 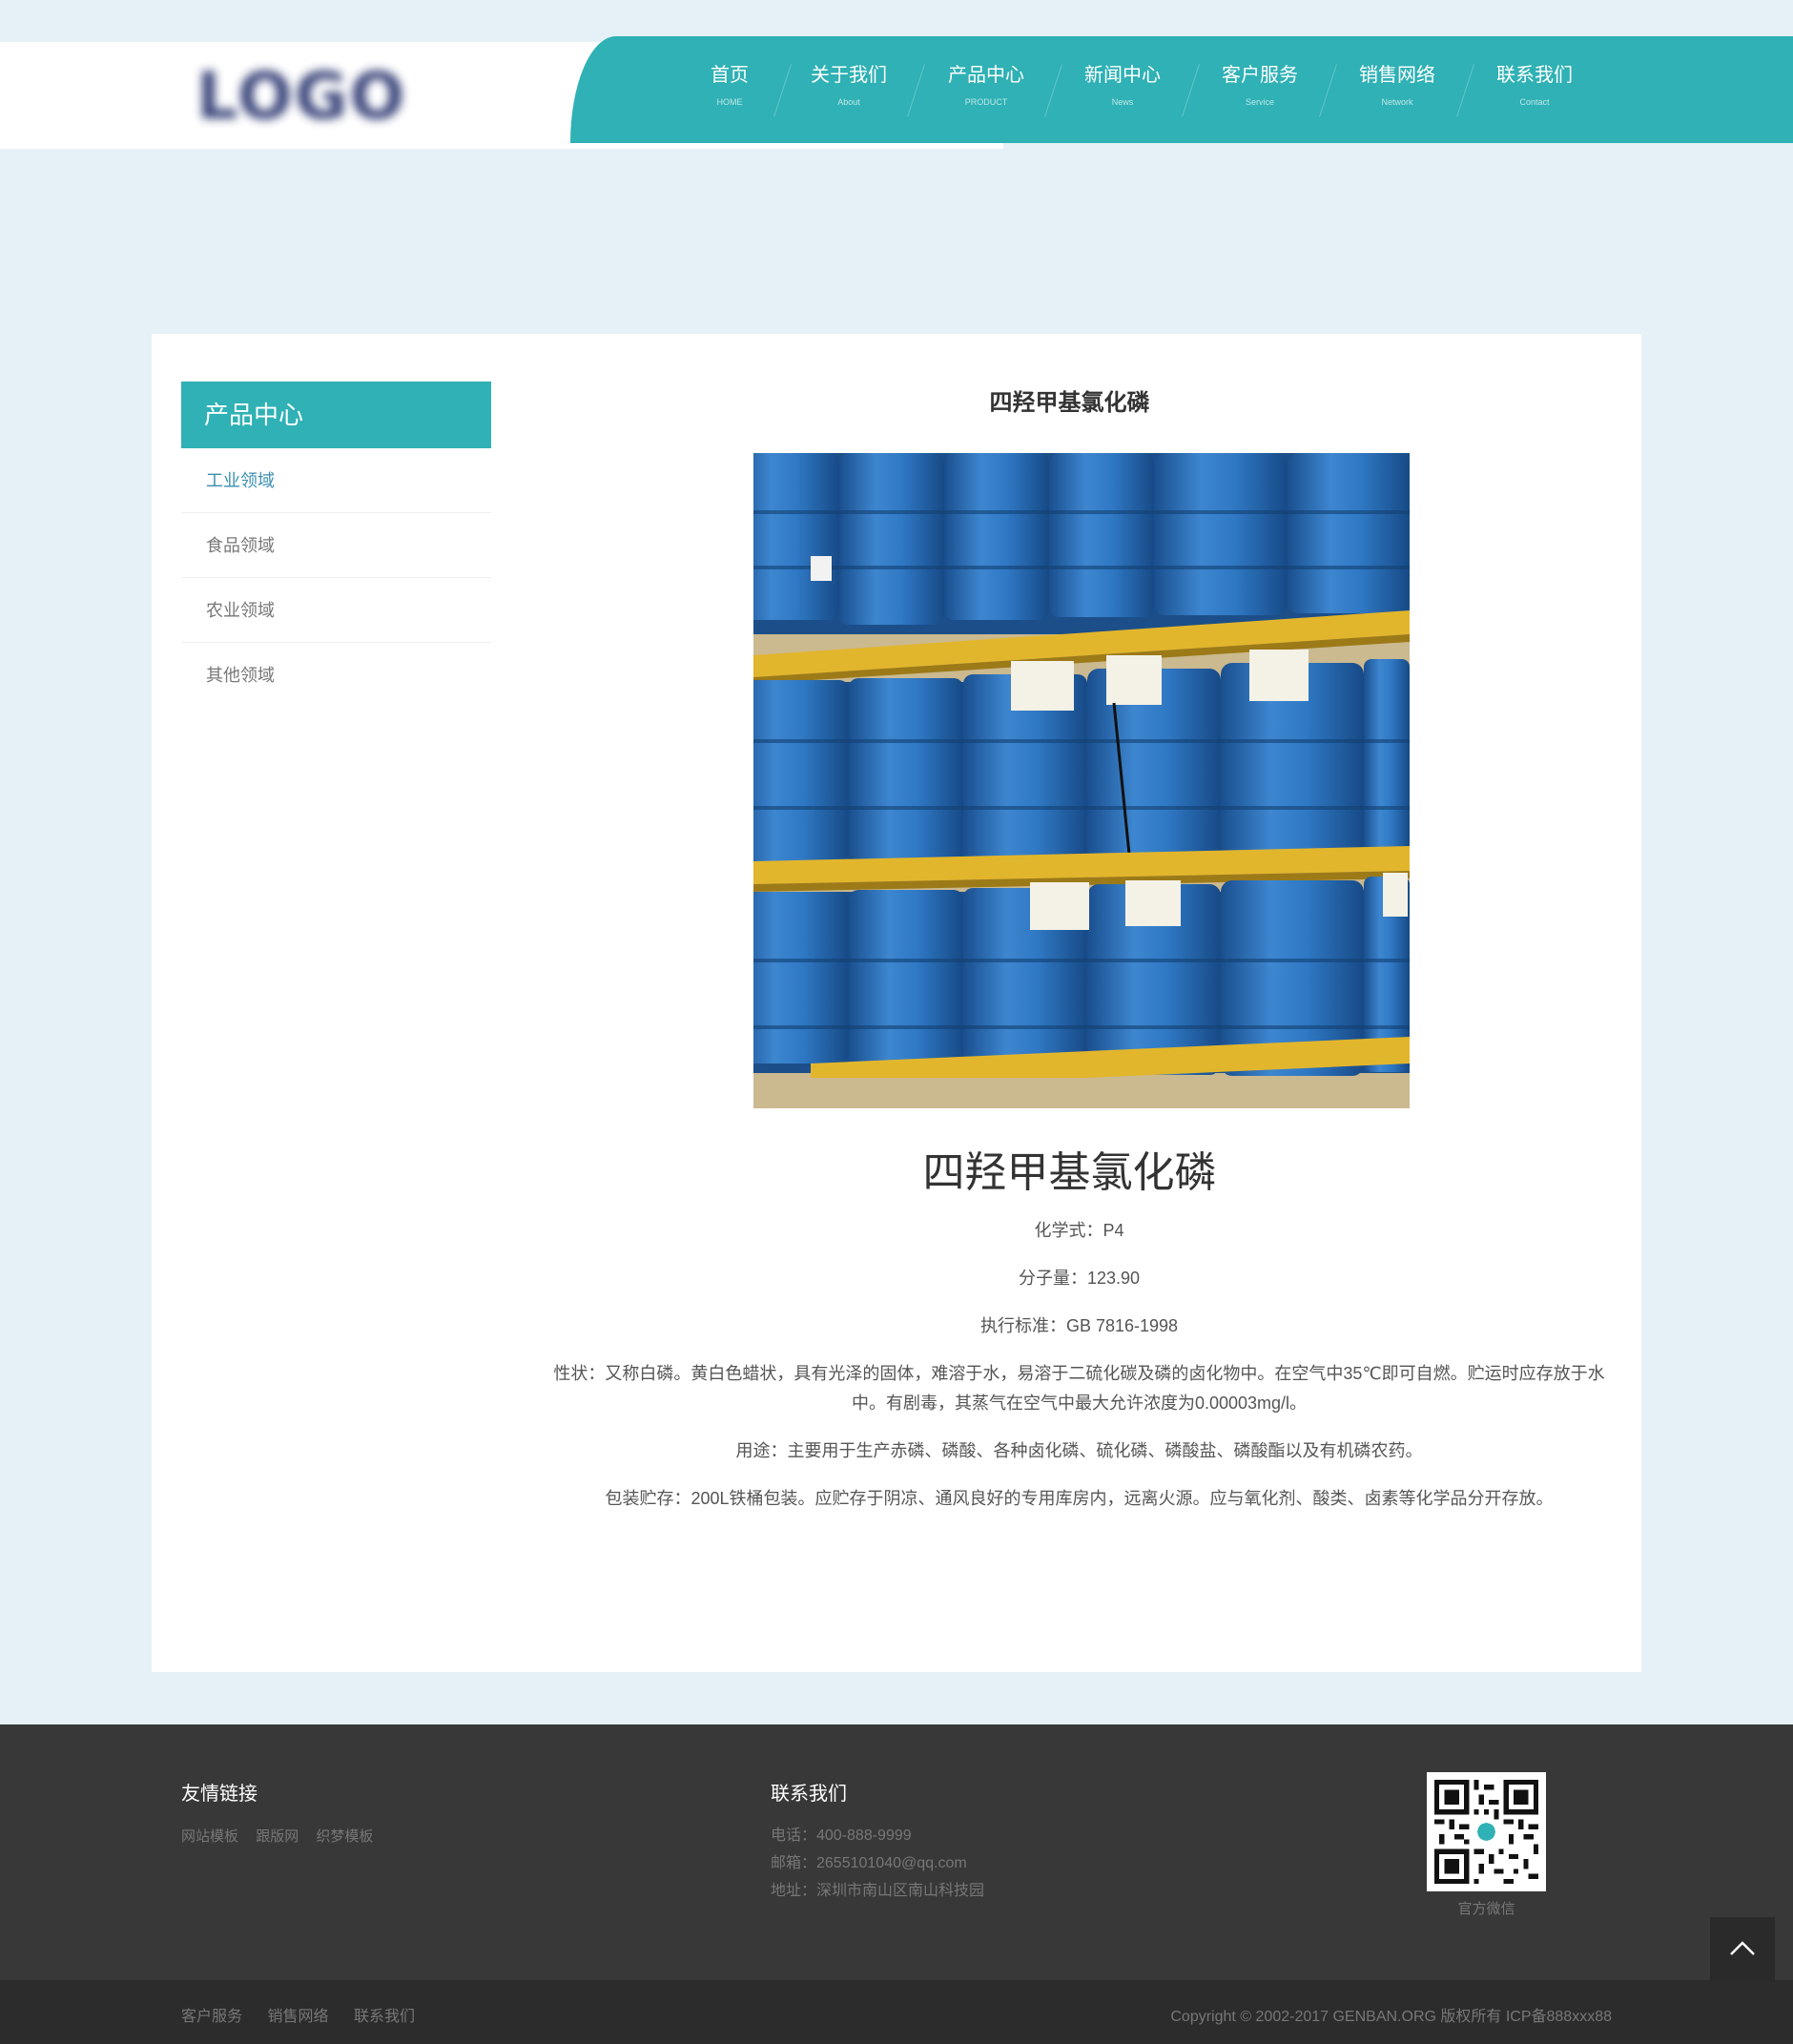 What do you see at coordinates (336, 415) in the screenshot?
I see `sidebar-title: 产品中心` at bounding box center [336, 415].